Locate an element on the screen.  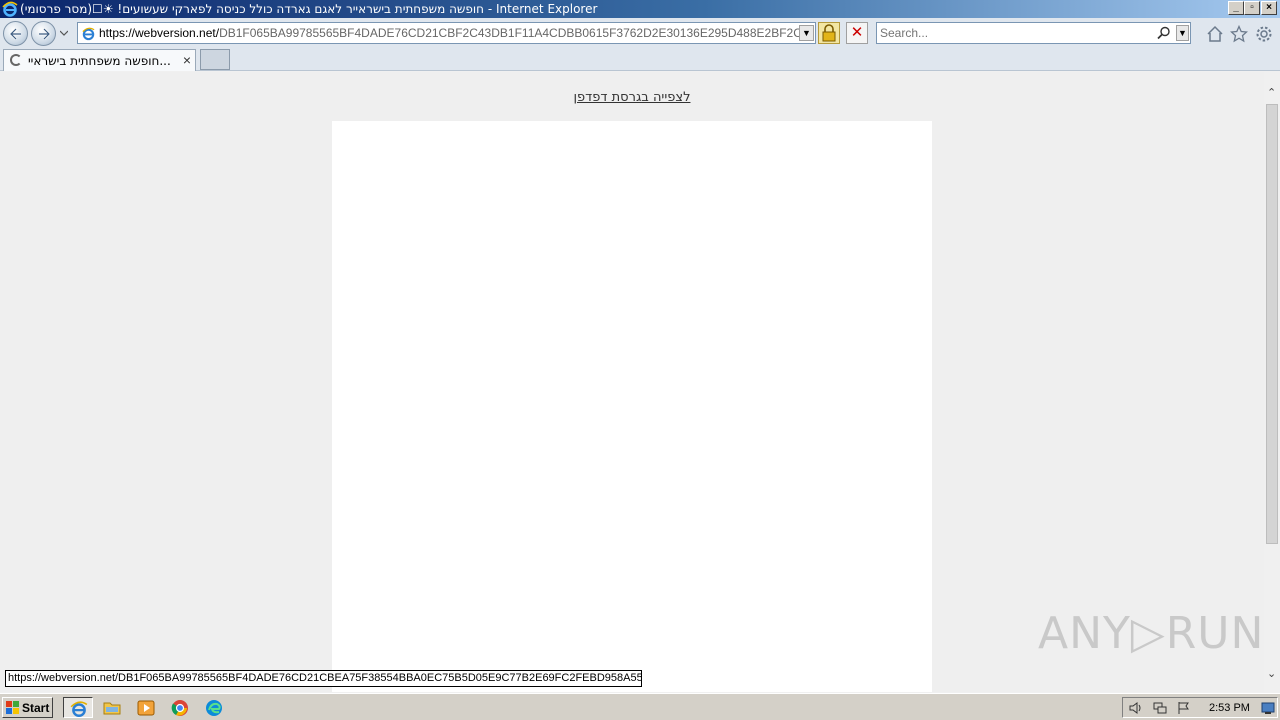
scrollbar-thumb is located at coordinates (1272, 324).